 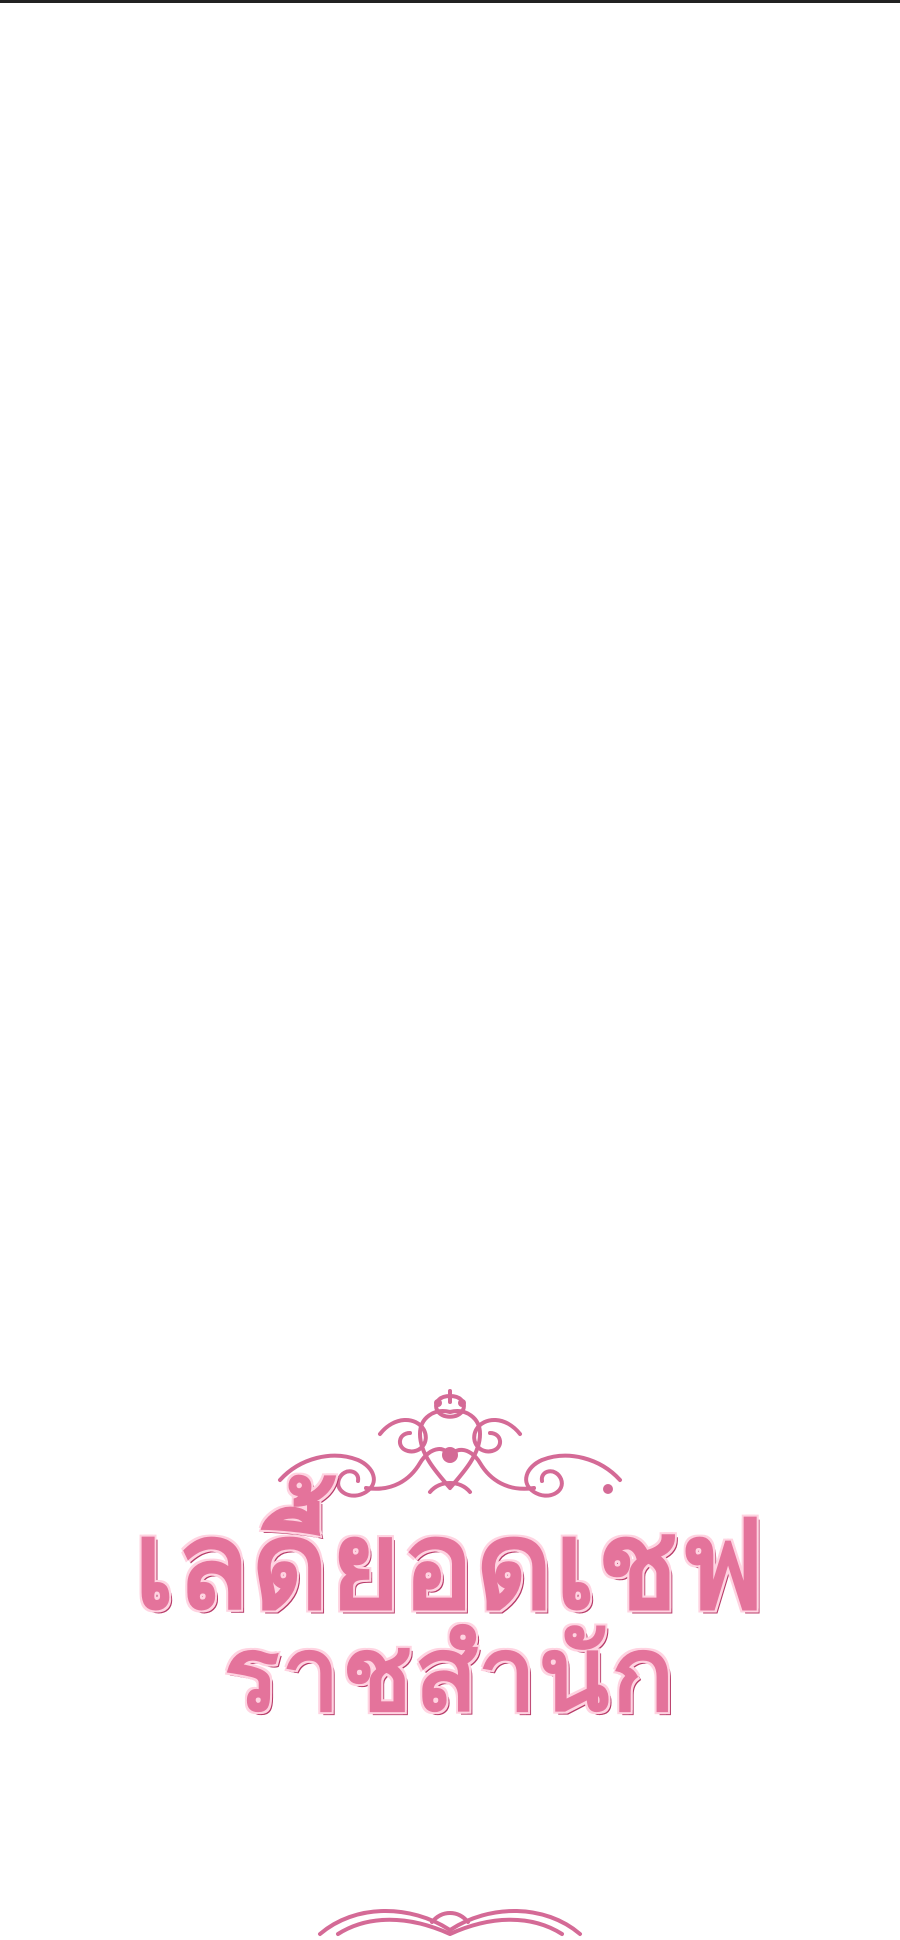 What do you see at coordinates (450, 1565) in the screenshot?
I see `logo-title-line-1: เลดี้ยอดเชฟ` at bounding box center [450, 1565].